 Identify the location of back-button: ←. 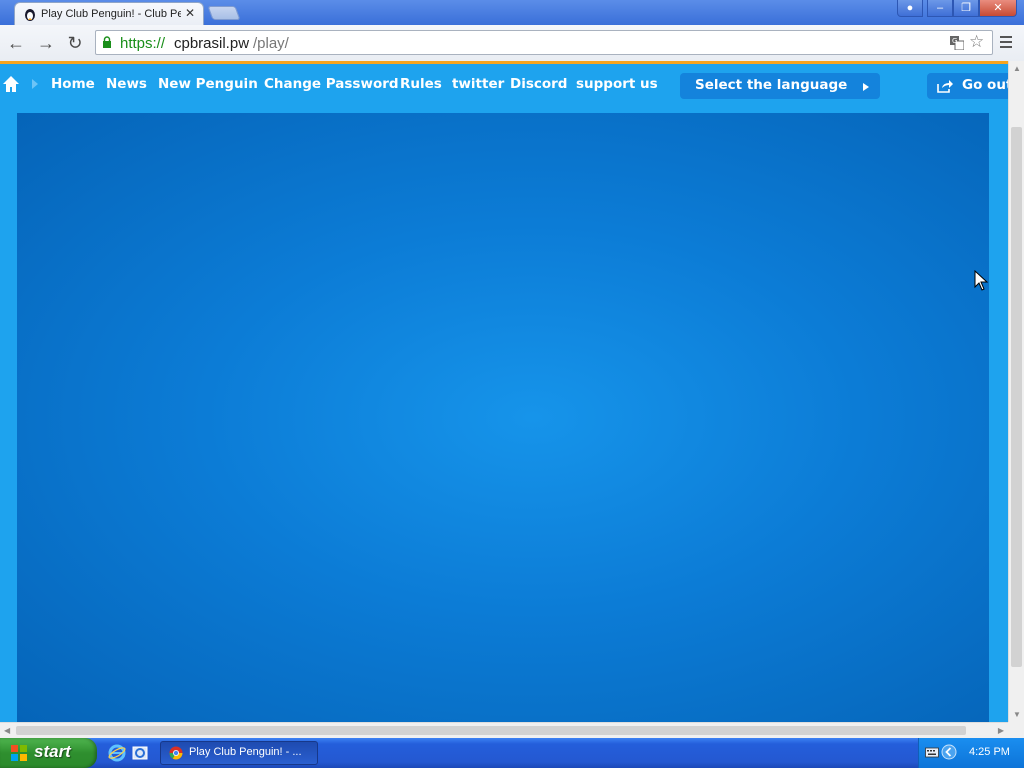
(16, 43).